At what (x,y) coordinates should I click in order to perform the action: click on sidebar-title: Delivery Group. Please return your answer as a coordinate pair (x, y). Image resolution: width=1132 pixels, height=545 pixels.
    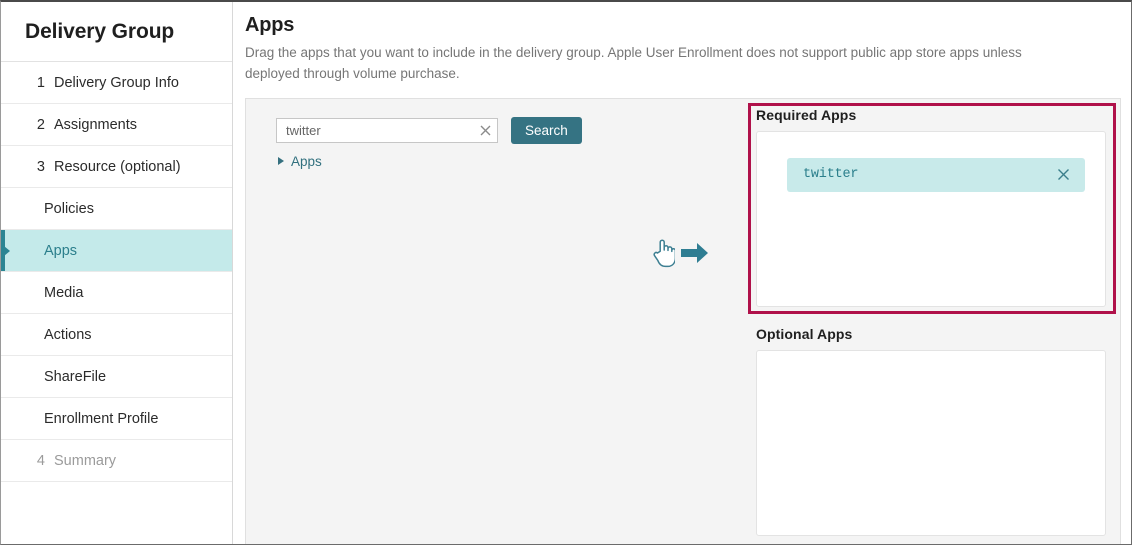
    Looking at the image, I should click on (116, 32).